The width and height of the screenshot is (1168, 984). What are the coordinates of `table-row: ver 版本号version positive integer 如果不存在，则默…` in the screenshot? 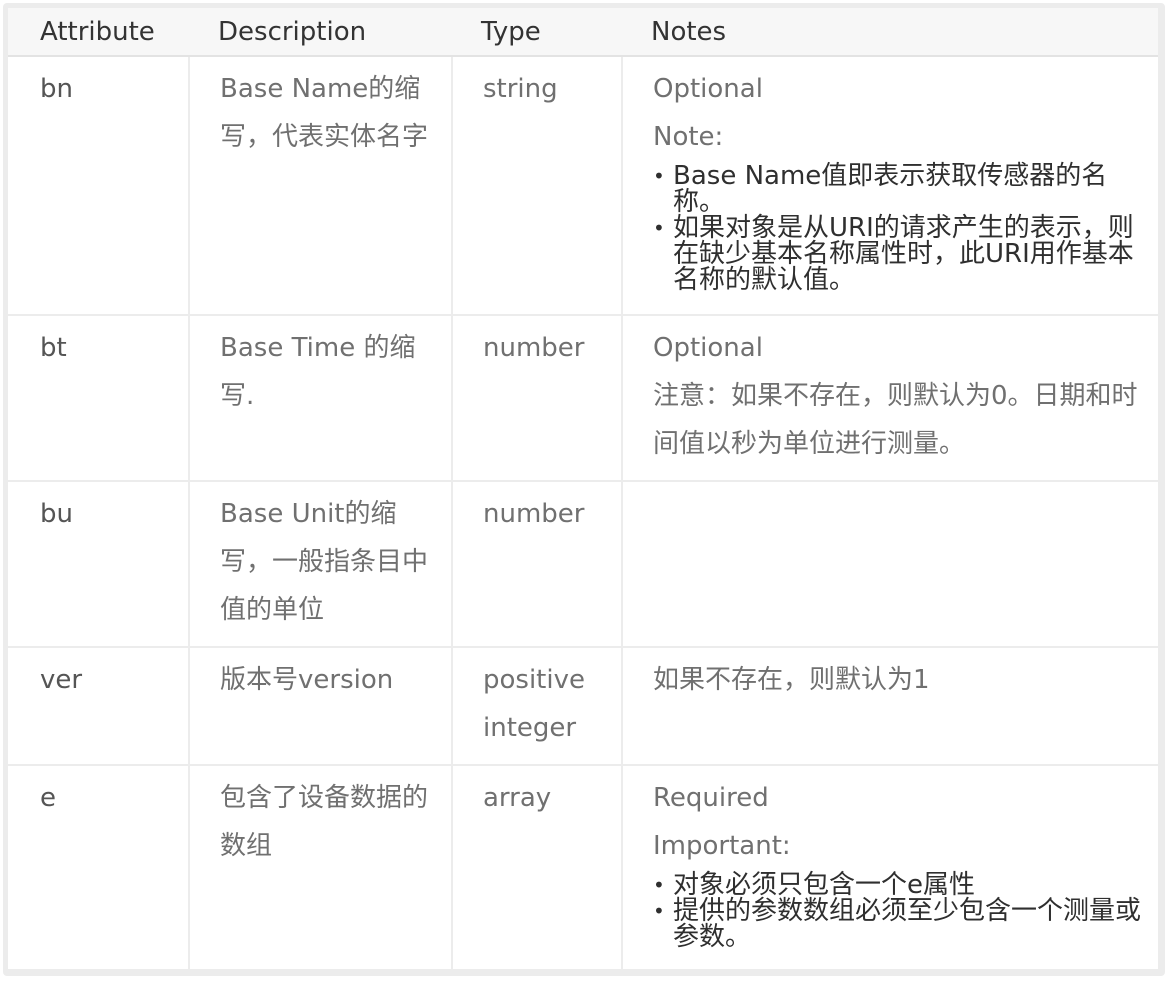 It's located at (583, 706).